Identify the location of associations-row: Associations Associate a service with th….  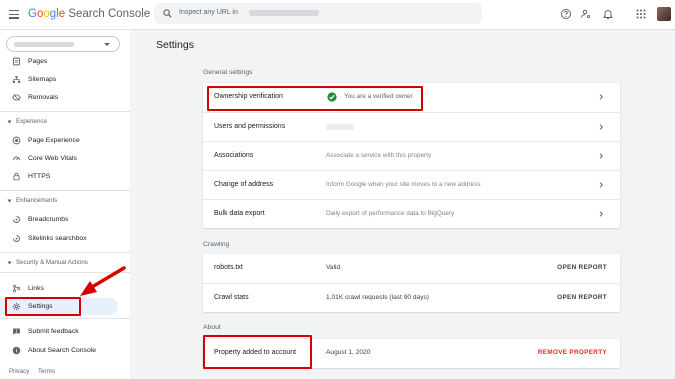
(411, 155).